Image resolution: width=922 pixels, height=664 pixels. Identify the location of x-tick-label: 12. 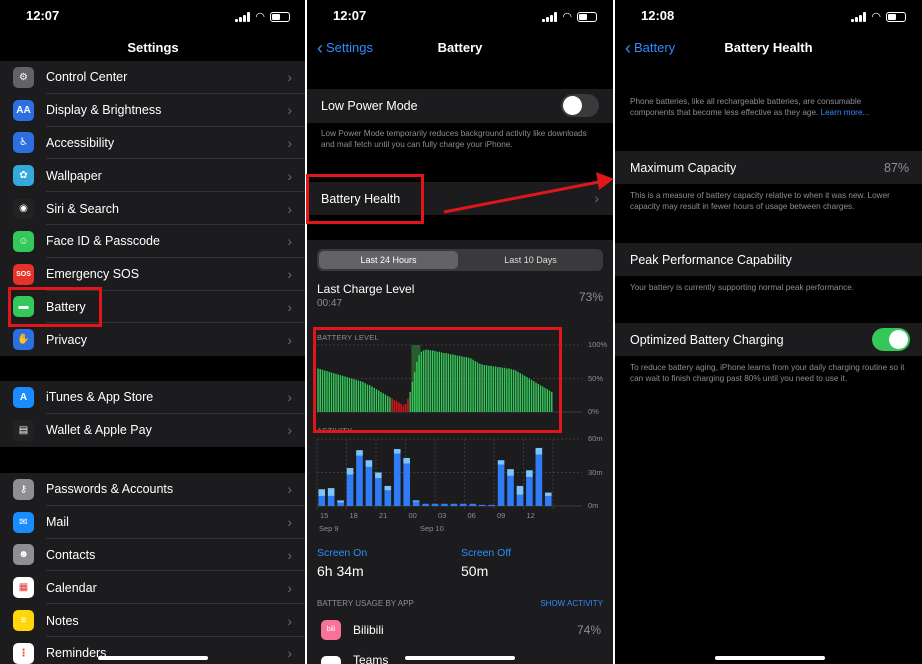
(530, 515).